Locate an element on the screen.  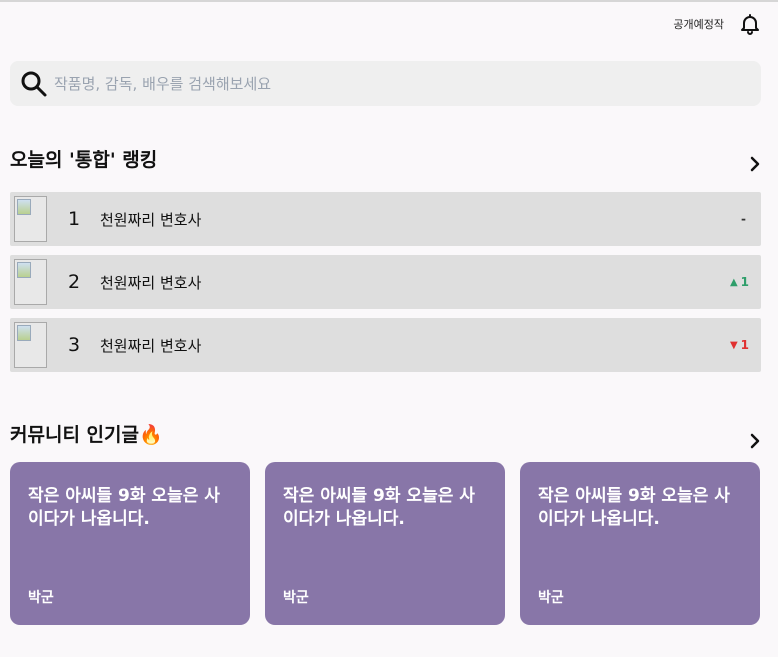
rank-change: ▲ 1 is located at coordinates (739, 282).